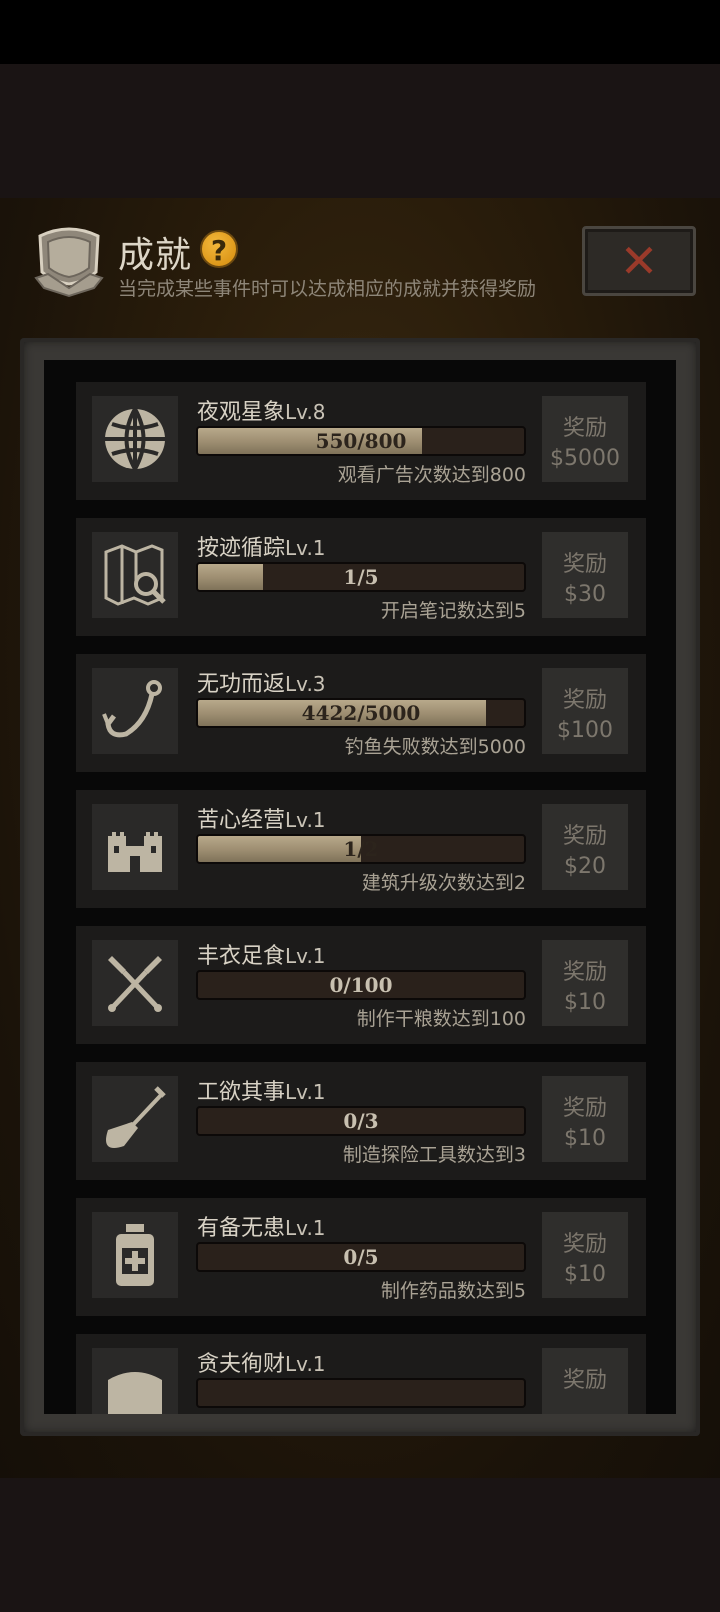  Describe the element at coordinates (136, 1117) in the screenshot. I see `shovel-icon` at that location.